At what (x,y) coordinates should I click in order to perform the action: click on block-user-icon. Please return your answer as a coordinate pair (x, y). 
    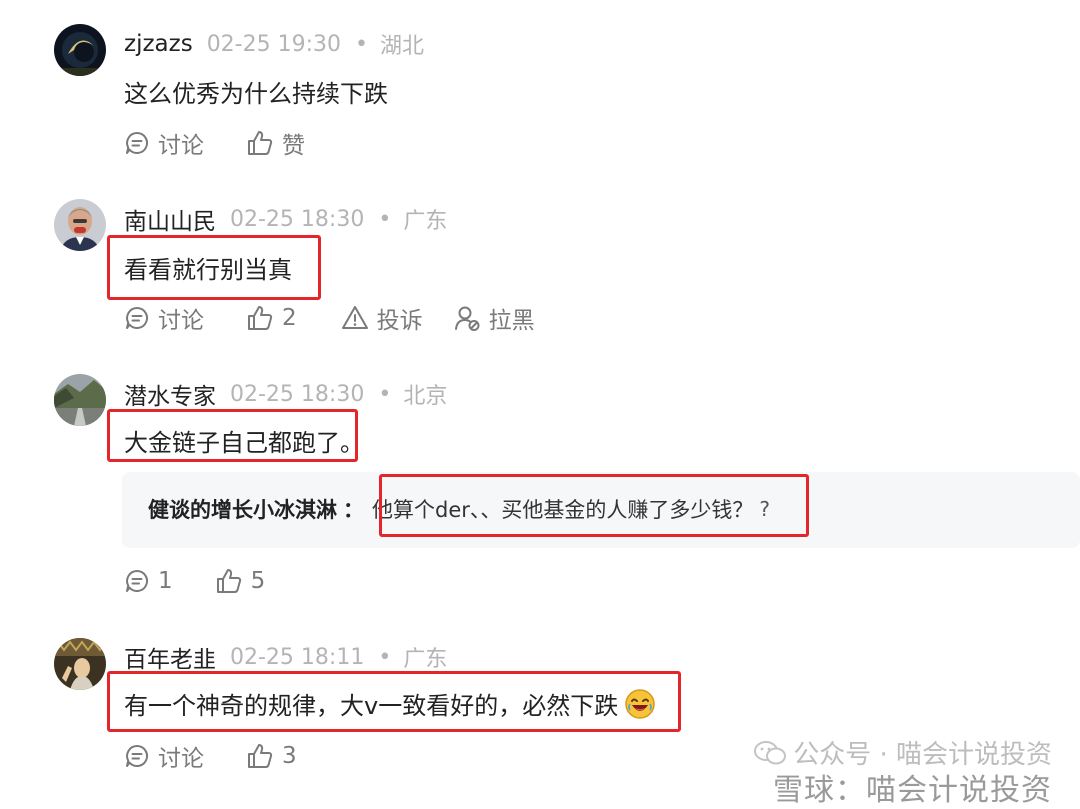
    Looking at the image, I should click on (467, 318).